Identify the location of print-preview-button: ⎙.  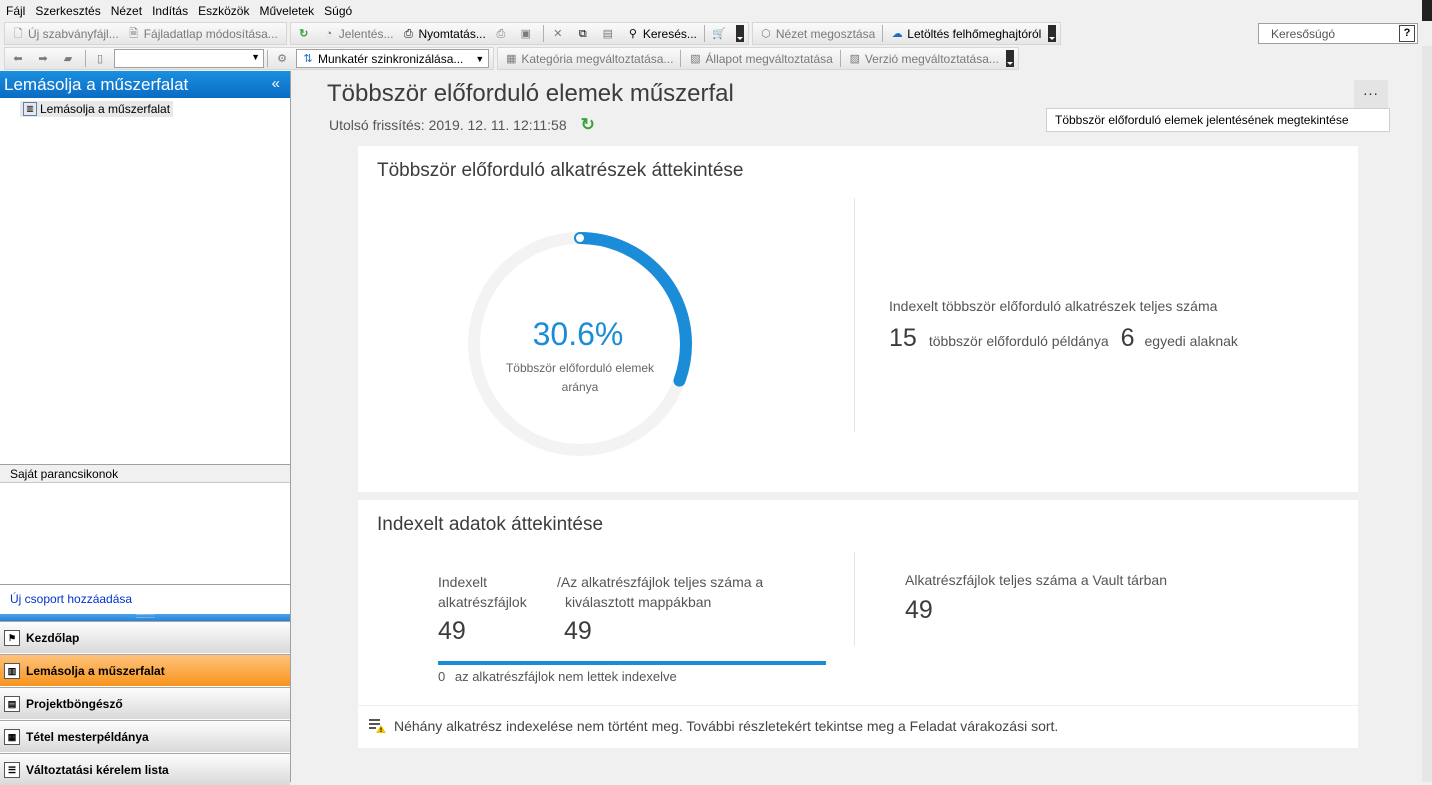
(502, 33).